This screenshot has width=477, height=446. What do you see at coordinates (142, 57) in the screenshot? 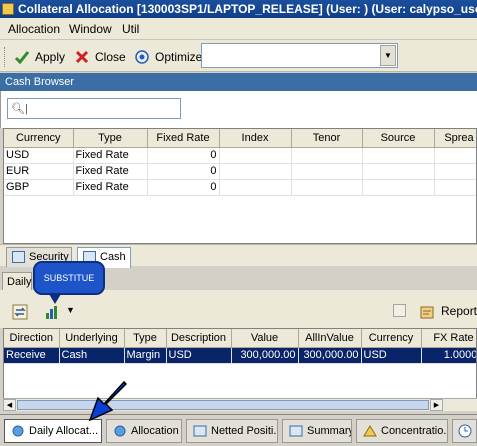
I see `target-icon` at bounding box center [142, 57].